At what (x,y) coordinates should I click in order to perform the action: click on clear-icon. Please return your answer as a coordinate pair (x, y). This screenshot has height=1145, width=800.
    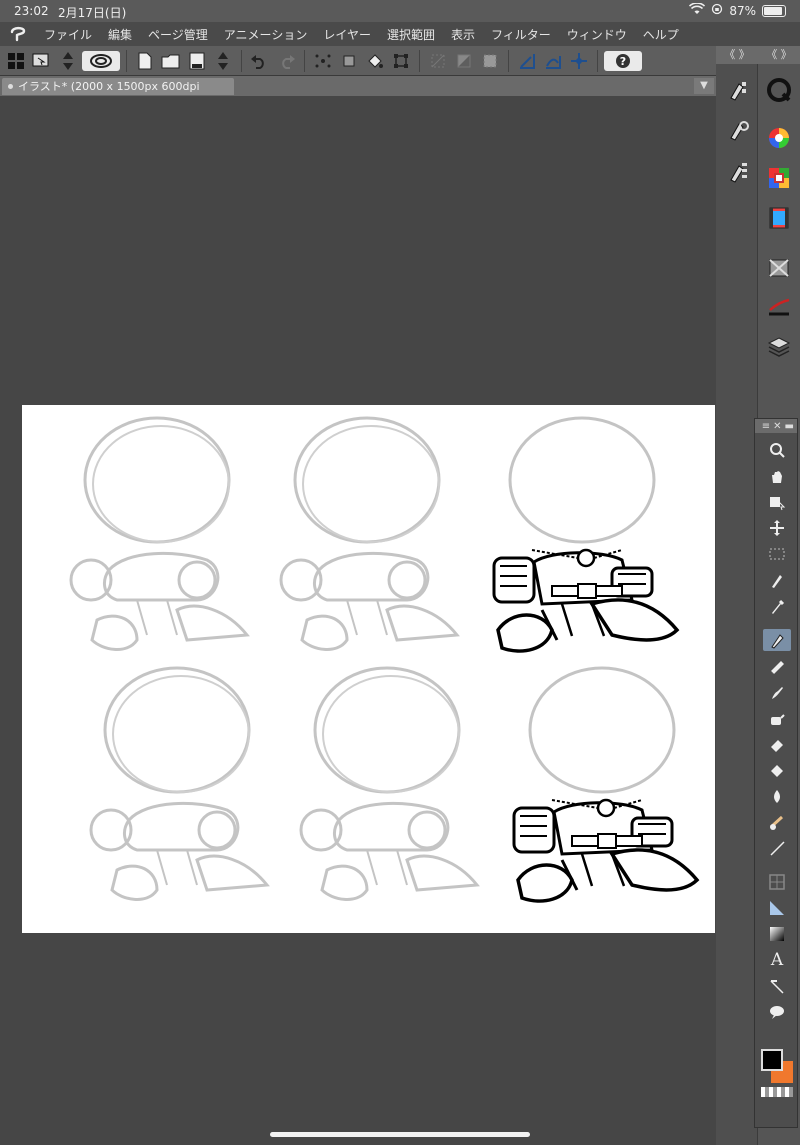
    Looking at the image, I should click on (323, 61).